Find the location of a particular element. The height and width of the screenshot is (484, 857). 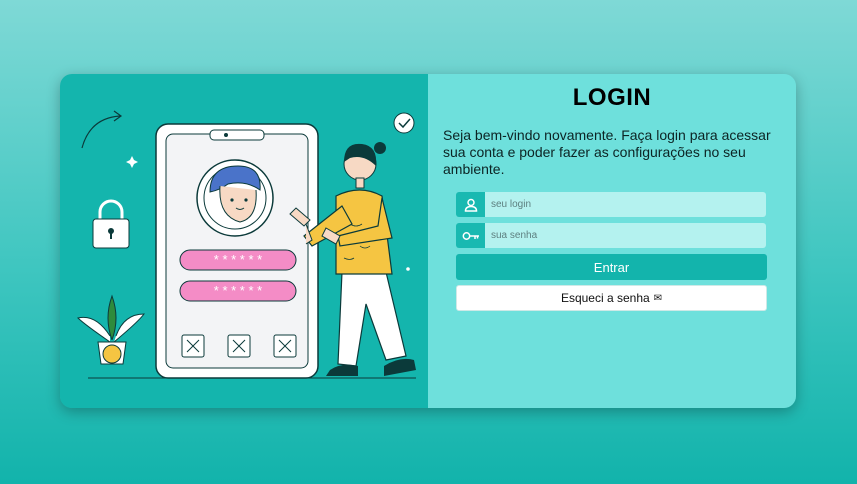

plant-icon is located at coordinates (111, 329).